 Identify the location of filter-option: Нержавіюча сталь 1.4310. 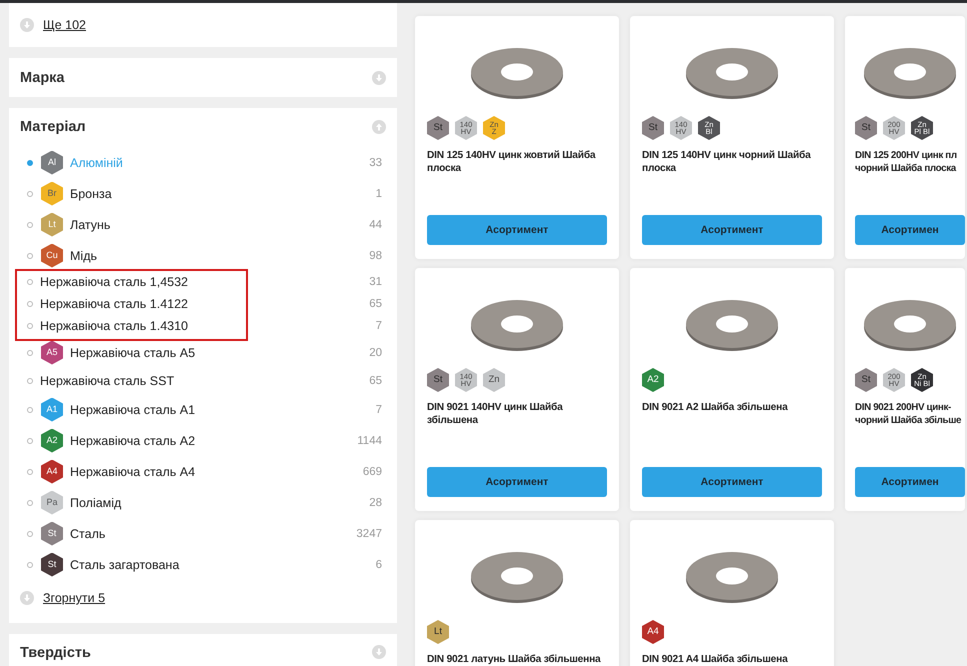
(208, 326).